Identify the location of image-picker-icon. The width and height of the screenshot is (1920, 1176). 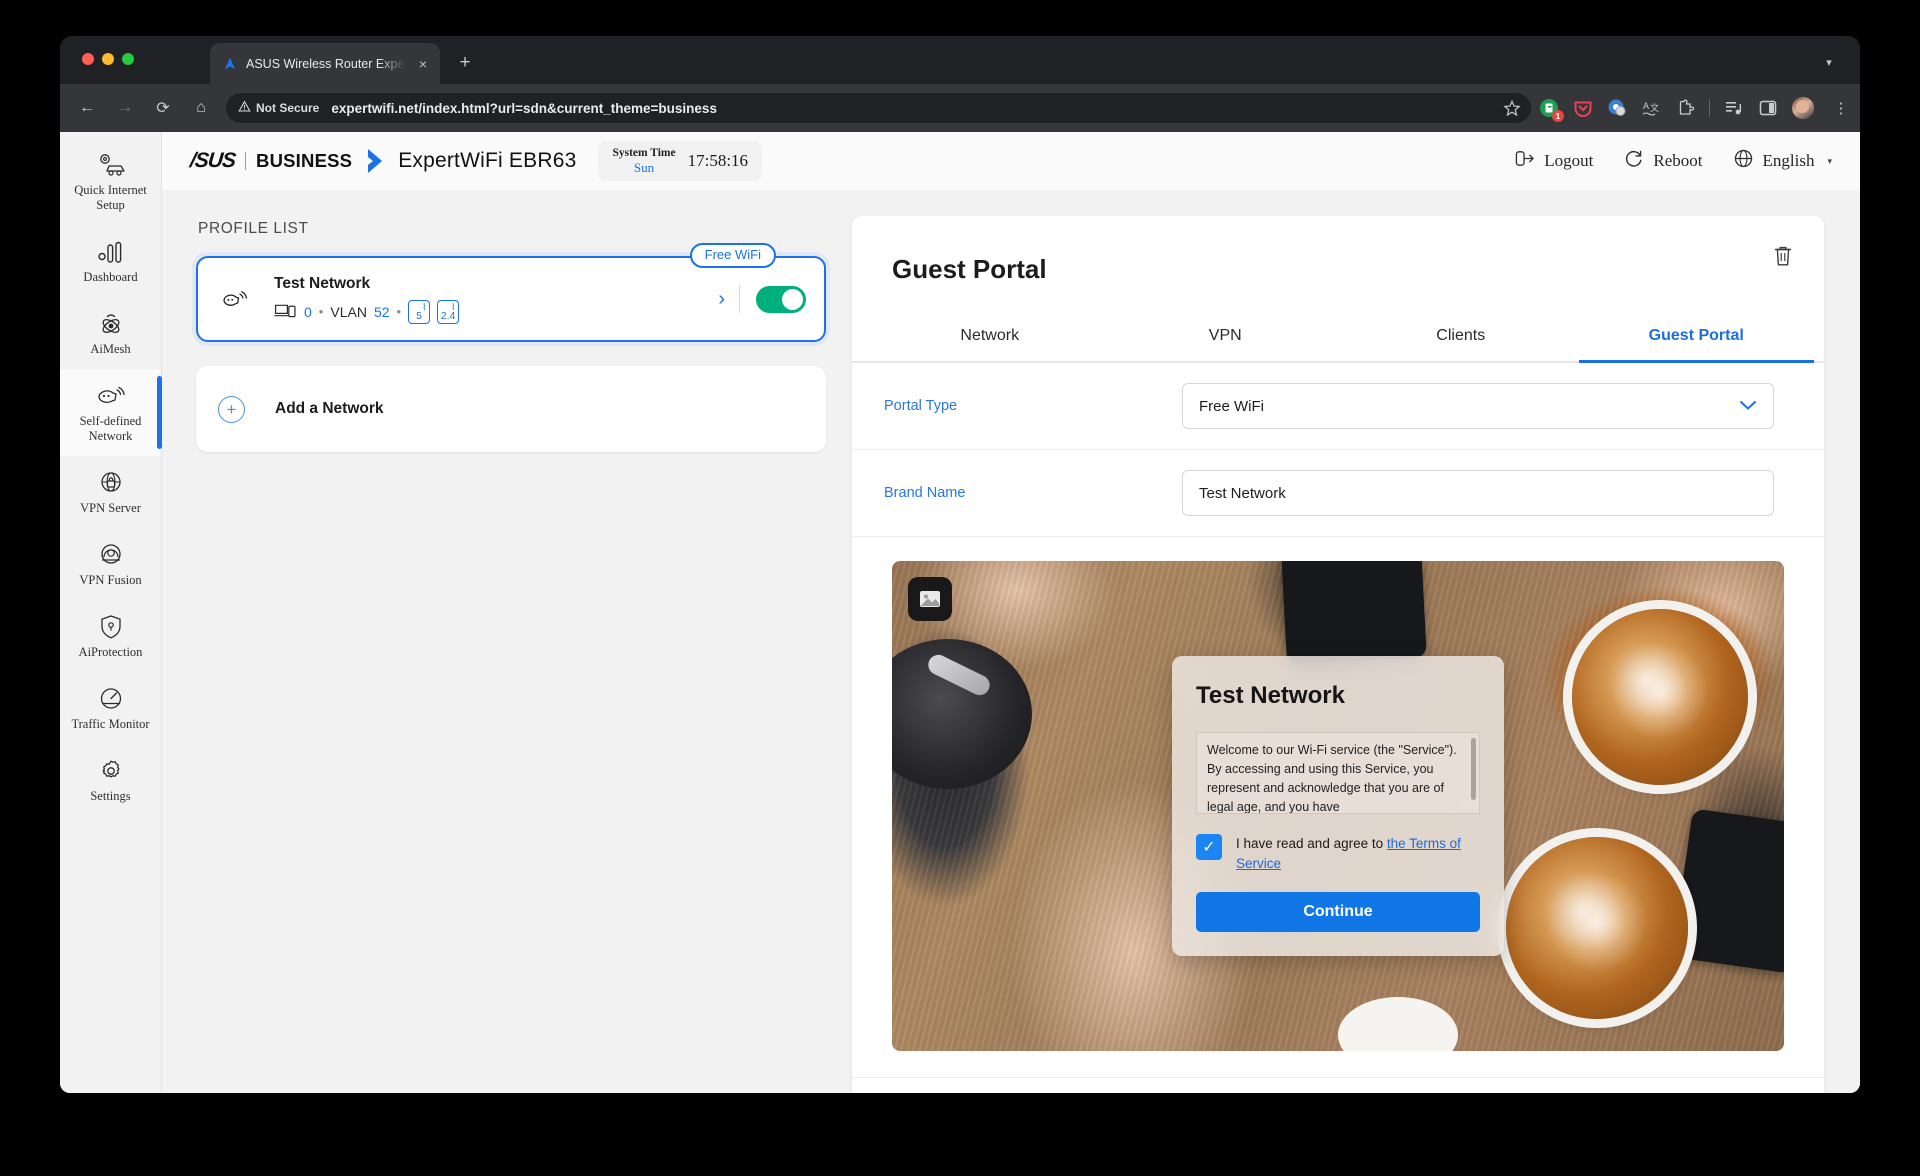
(930, 599).